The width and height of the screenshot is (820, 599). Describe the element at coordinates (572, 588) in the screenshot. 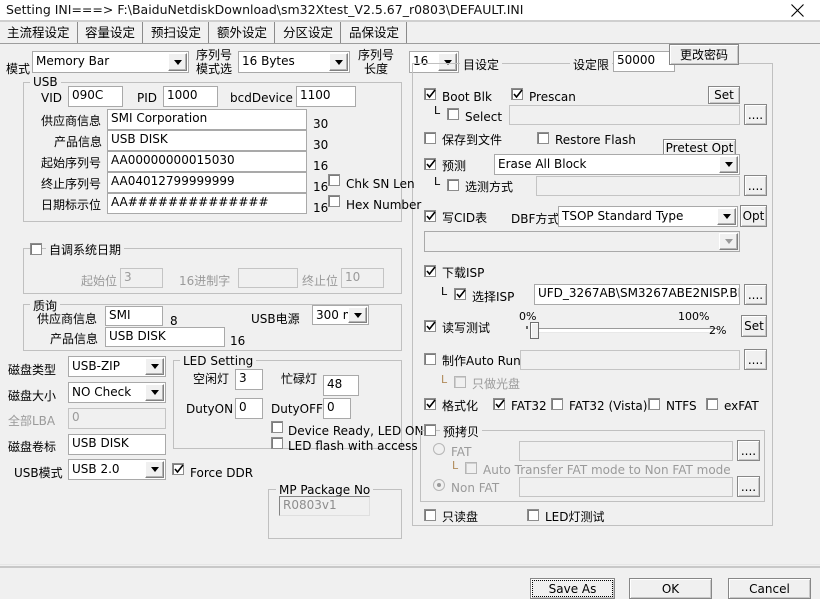

I see `save-as-button: Save As` at that location.